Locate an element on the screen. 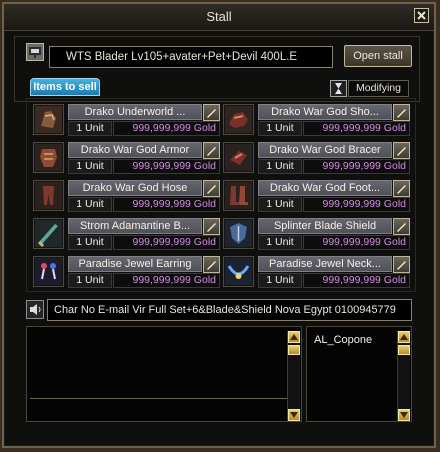 Image resolution: width=440 pixels, height=452 pixels. chat-scrollbar is located at coordinates (293, 376).